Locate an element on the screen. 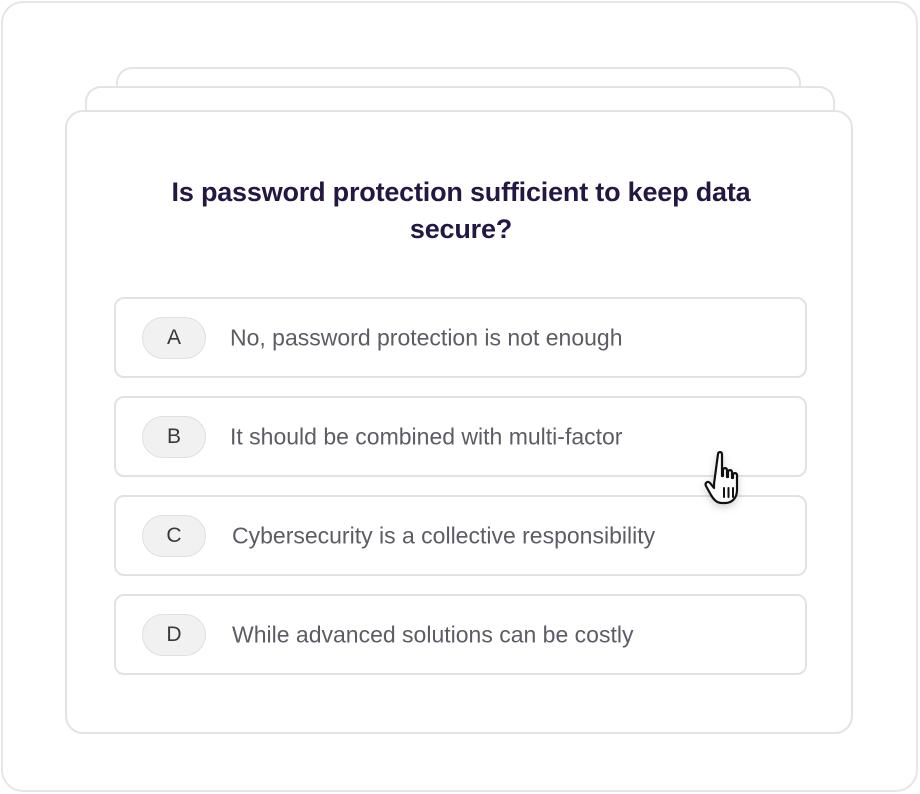  option-a: A No, password protection is not enough is located at coordinates (460, 337).